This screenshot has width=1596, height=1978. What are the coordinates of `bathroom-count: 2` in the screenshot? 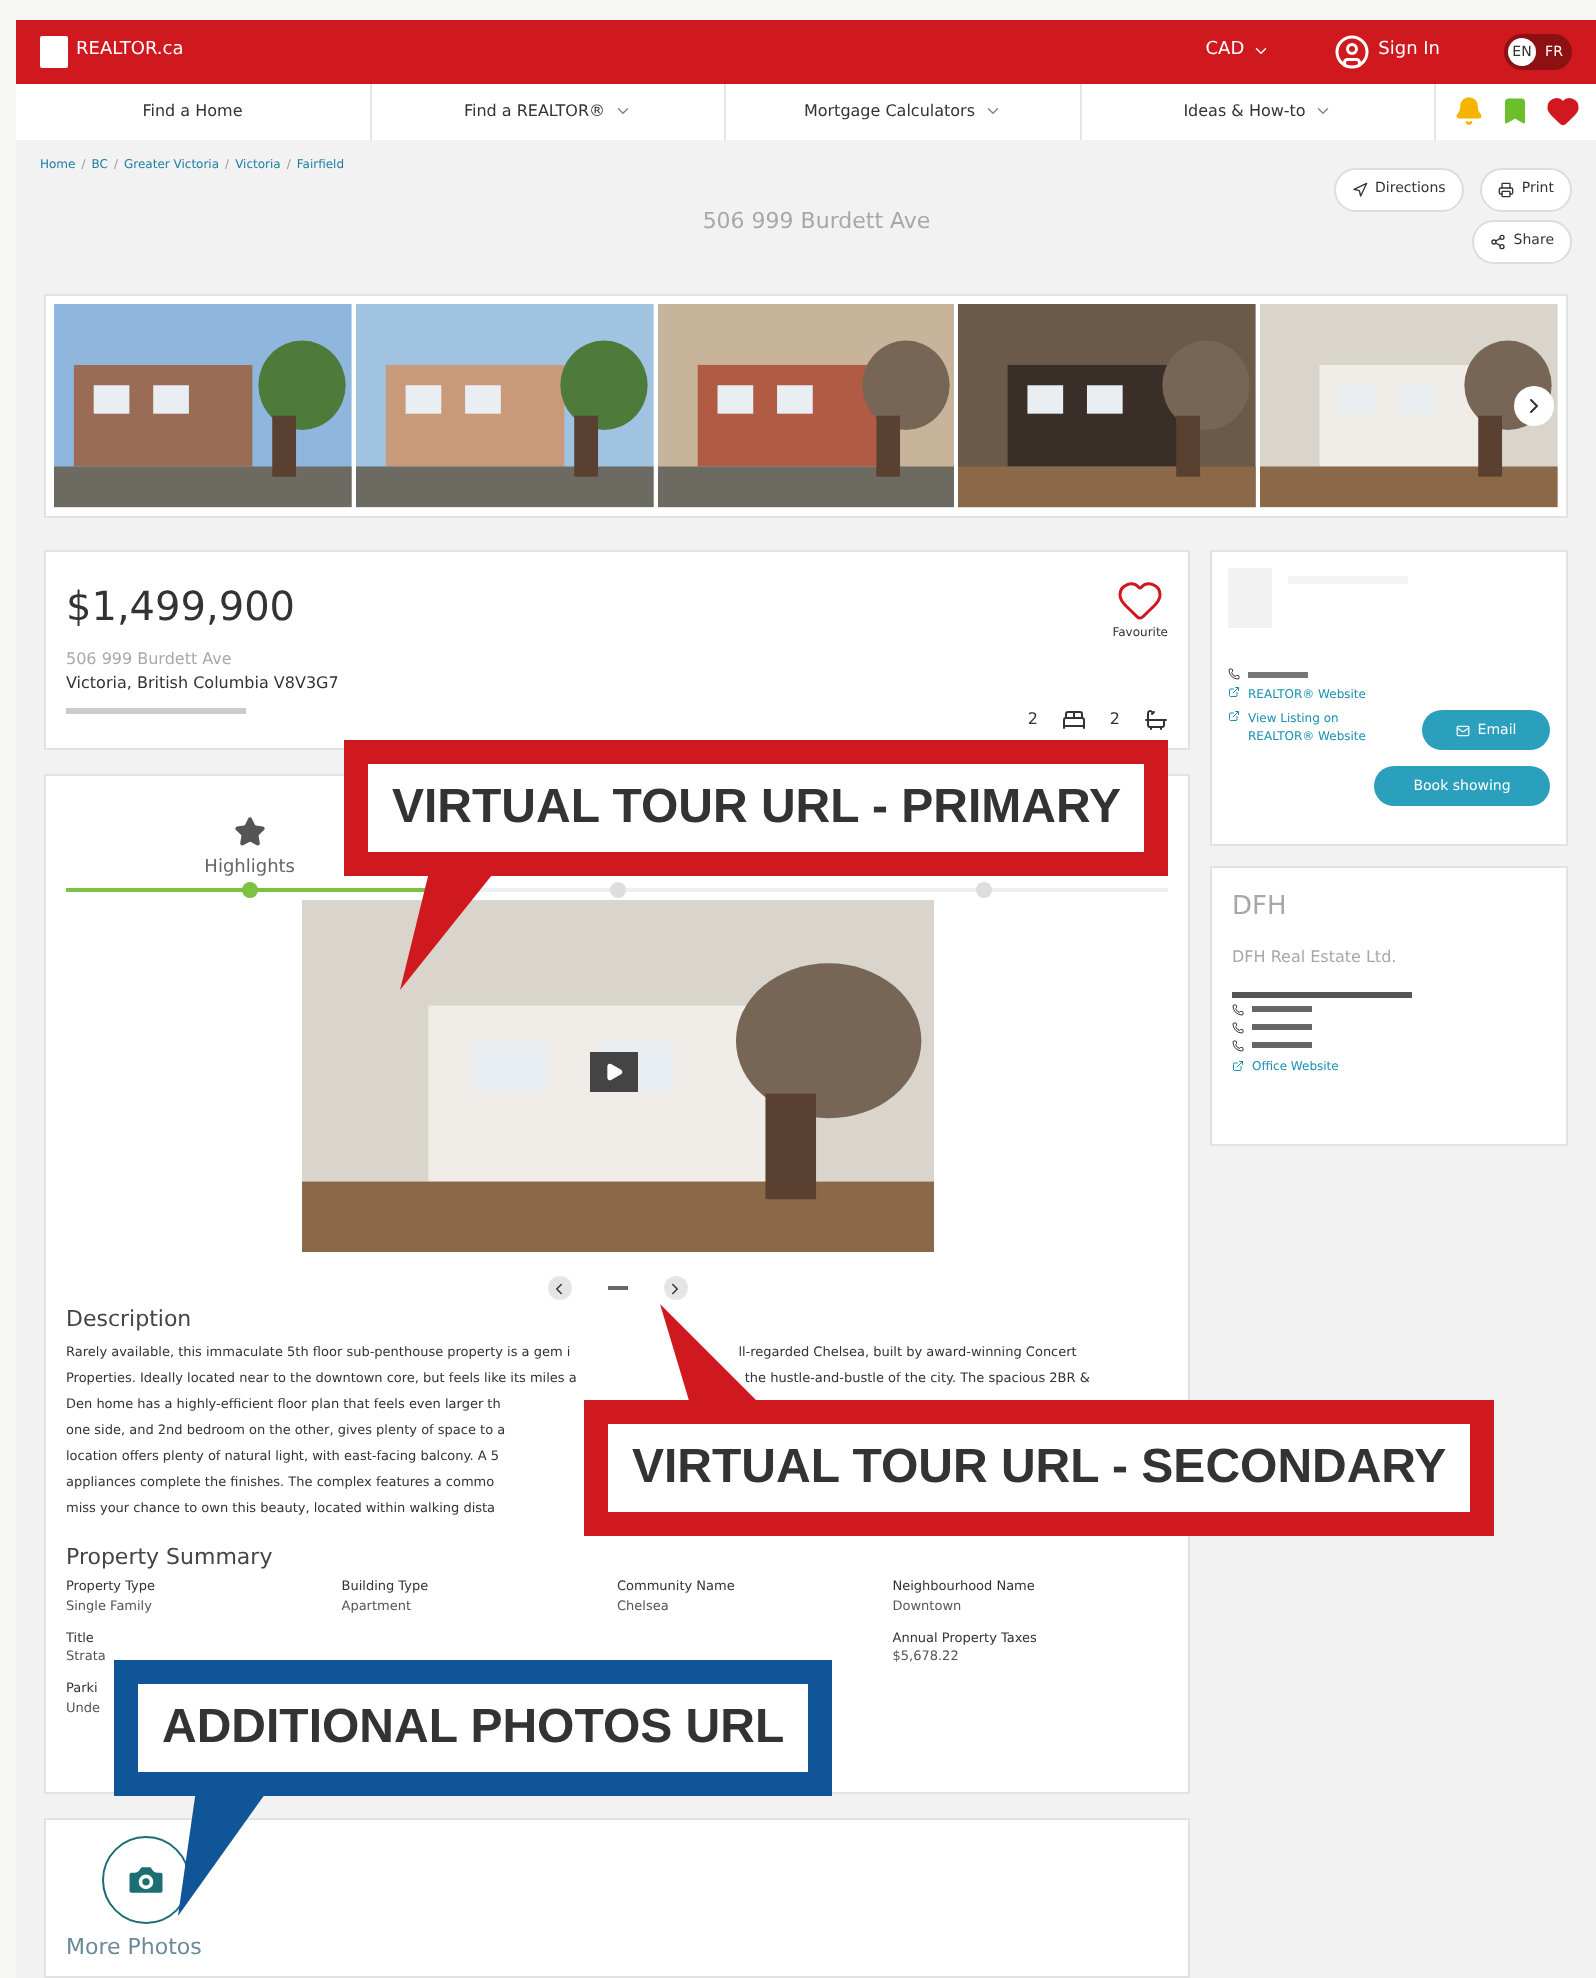 It's located at (1114, 720).